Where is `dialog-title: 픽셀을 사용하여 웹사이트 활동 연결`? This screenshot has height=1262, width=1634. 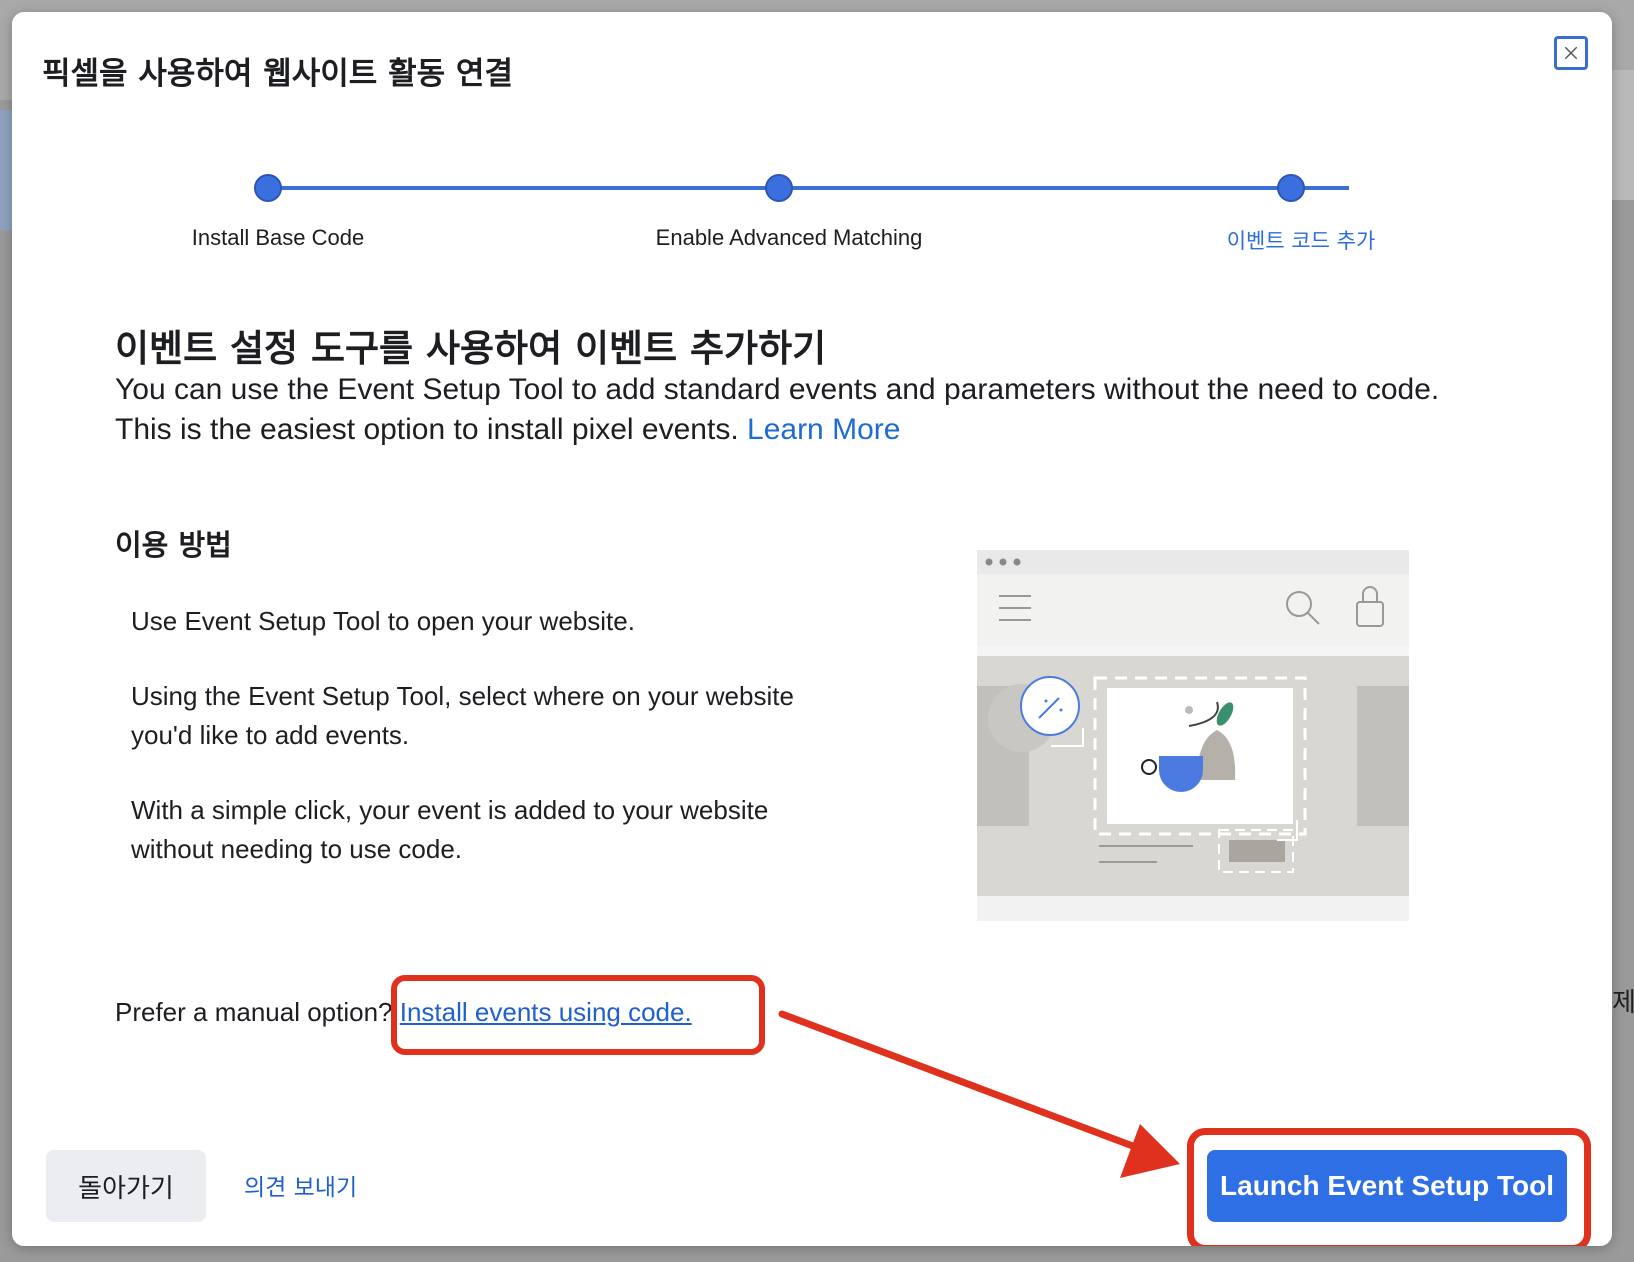 dialog-title: 픽셀을 사용하여 웹사이트 활동 연결 is located at coordinates (277, 74).